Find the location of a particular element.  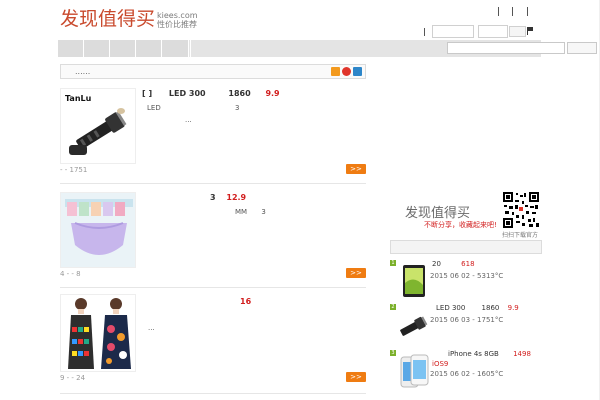

sidebar-deal-text: LED 300 is located at coordinates (451, 308).